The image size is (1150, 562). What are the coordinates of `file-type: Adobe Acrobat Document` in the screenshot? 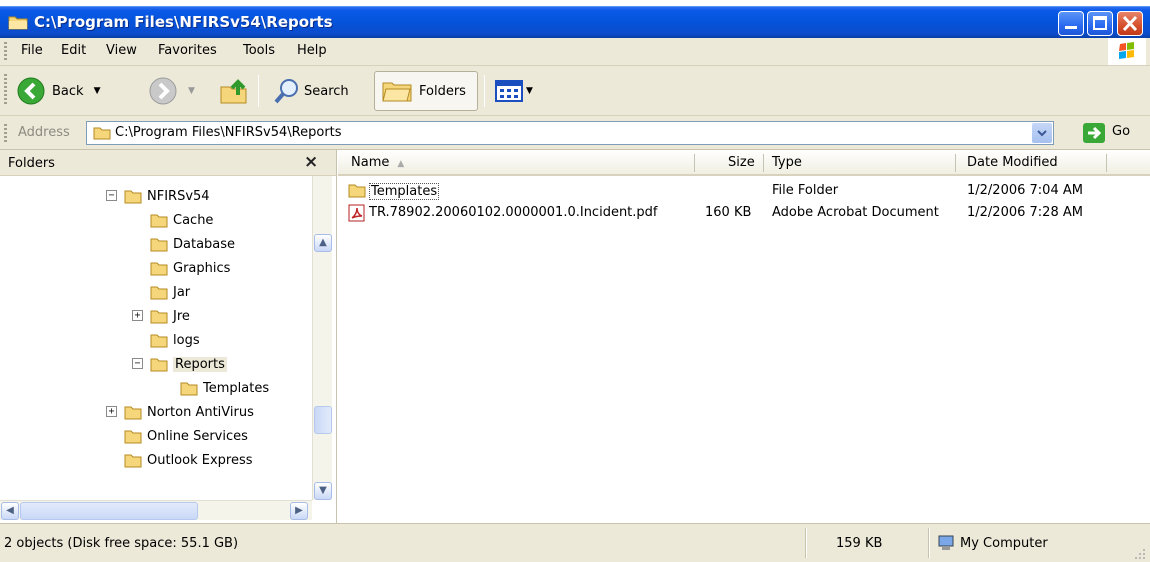 It's located at (855, 212).